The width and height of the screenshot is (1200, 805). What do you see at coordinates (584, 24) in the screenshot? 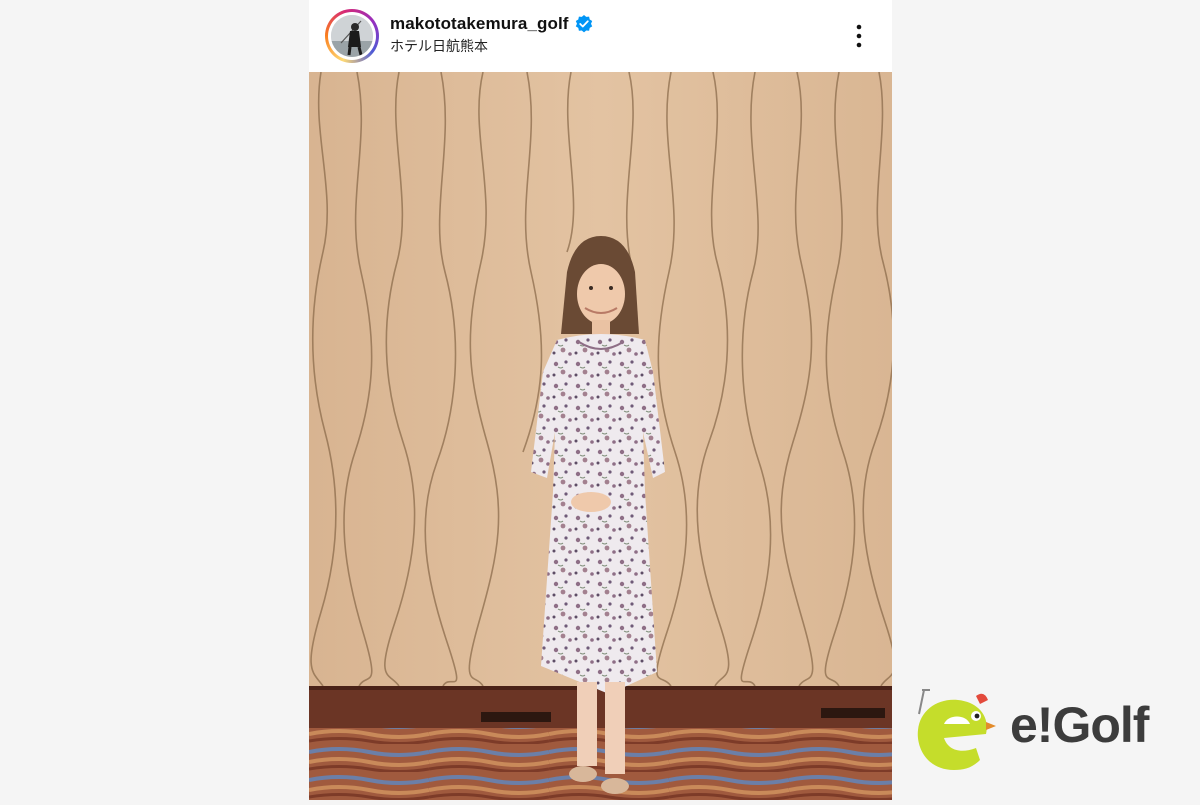
I see `verified-badge-icon` at bounding box center [584, 24].